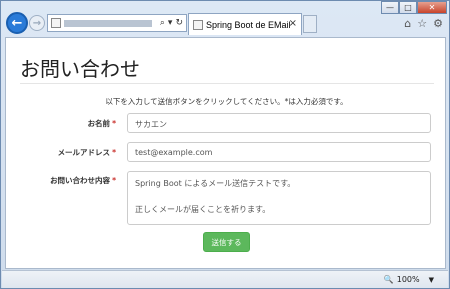 The image size is (450, 289). I want to click on email-label: メールアドレス *, so click(61, 152).